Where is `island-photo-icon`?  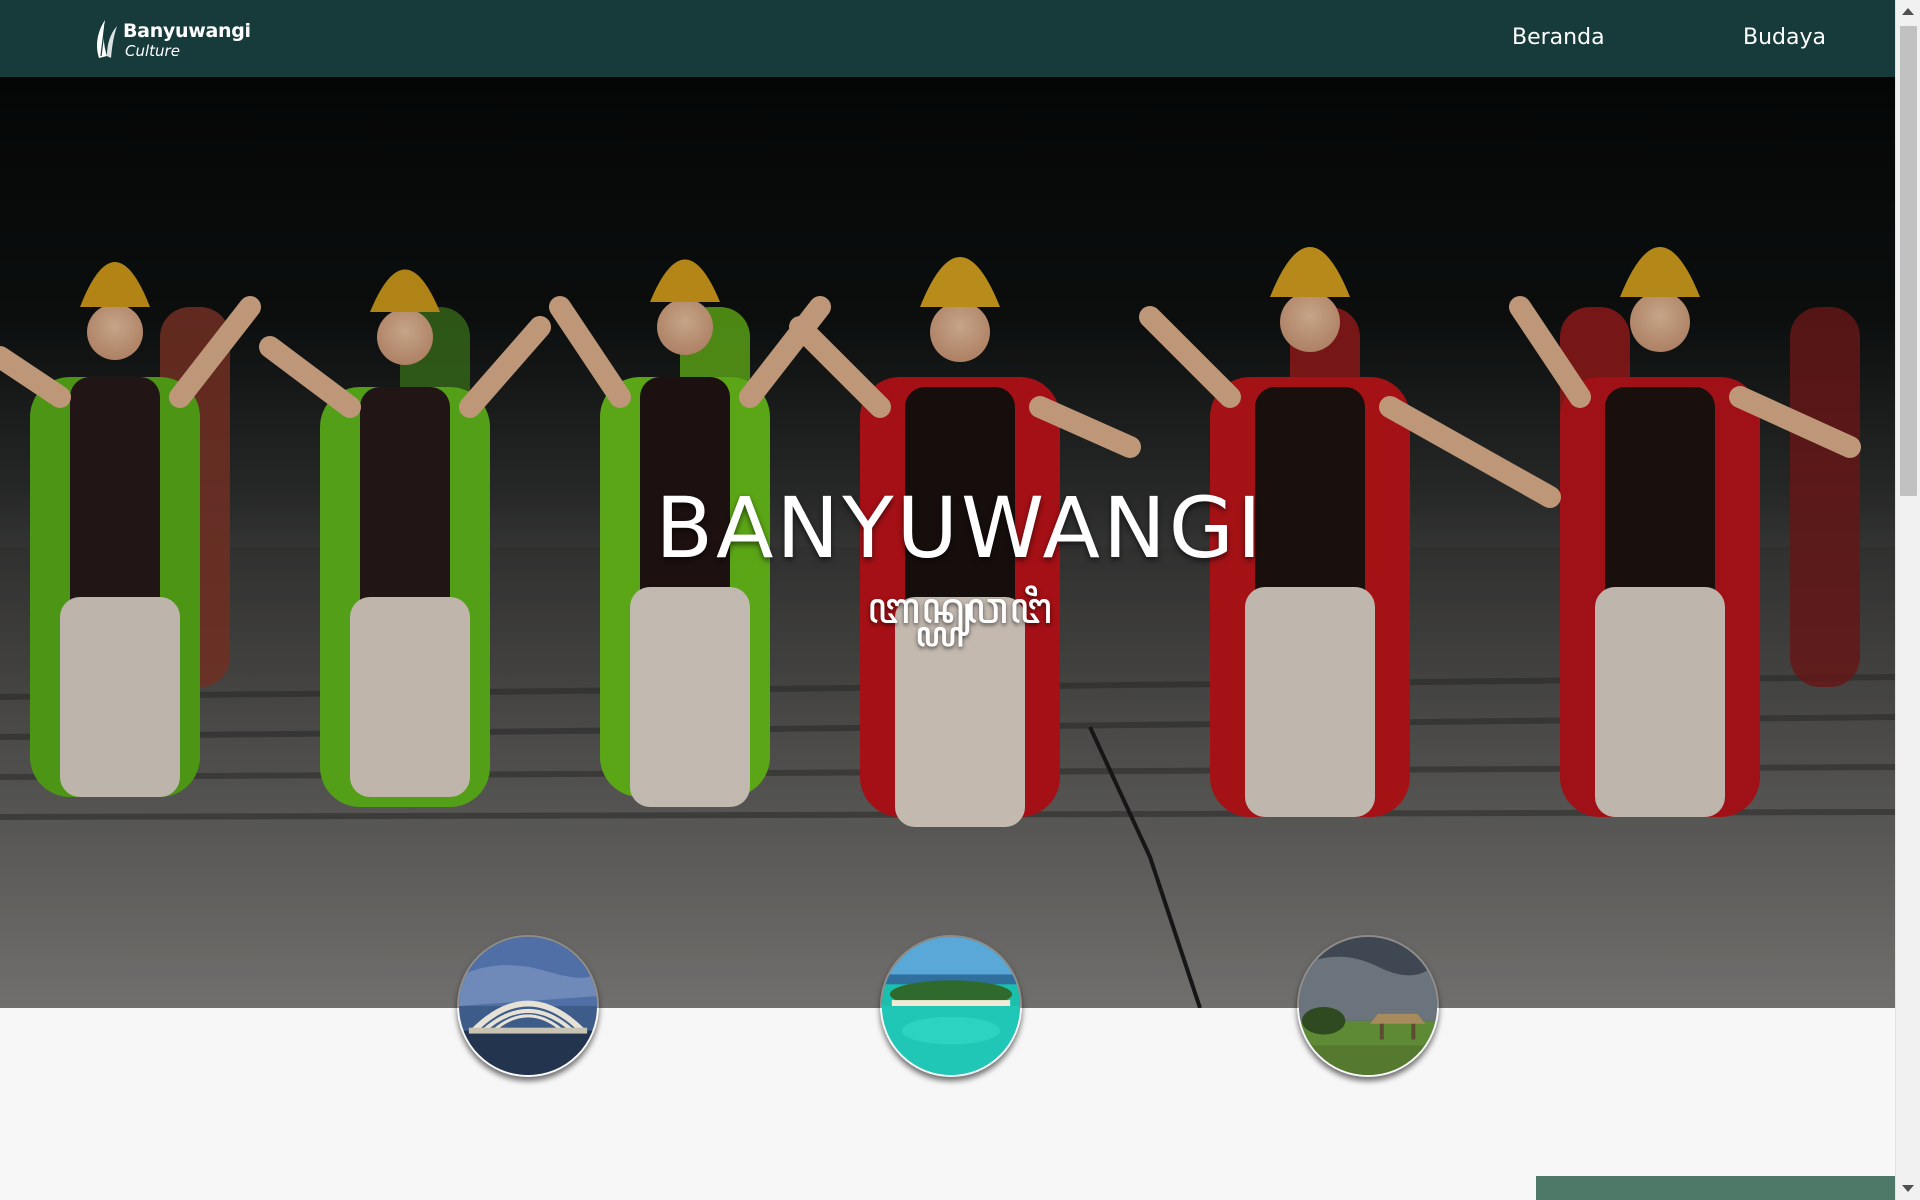 island-photo-icon is located at coordinates (951, 1006).